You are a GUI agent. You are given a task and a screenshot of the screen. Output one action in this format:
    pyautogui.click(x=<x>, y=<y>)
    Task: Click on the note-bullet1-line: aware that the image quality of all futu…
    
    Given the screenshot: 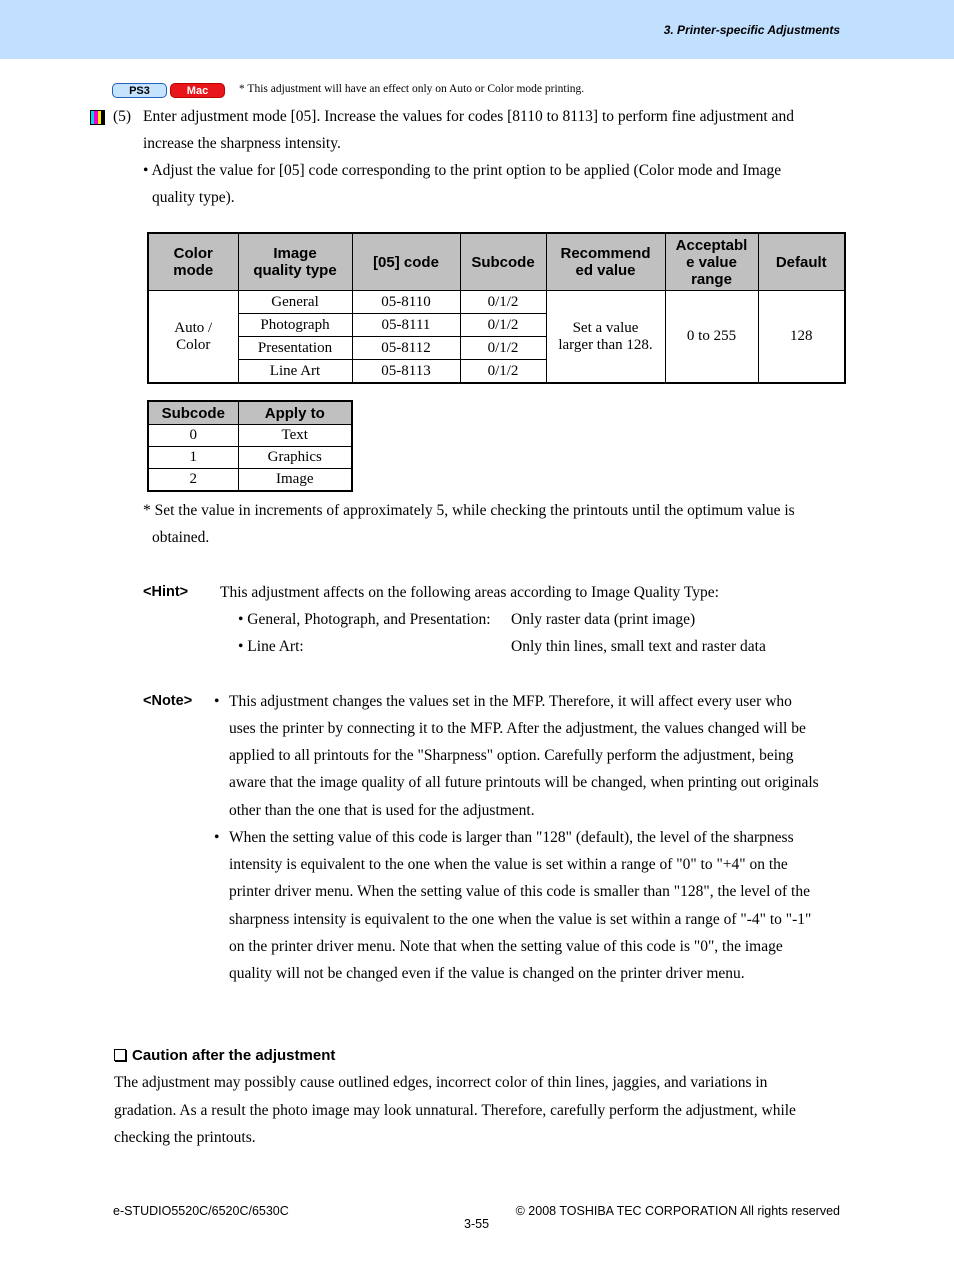 What is the action you would take?
    pyautogui.click(x=524, y=782)
    